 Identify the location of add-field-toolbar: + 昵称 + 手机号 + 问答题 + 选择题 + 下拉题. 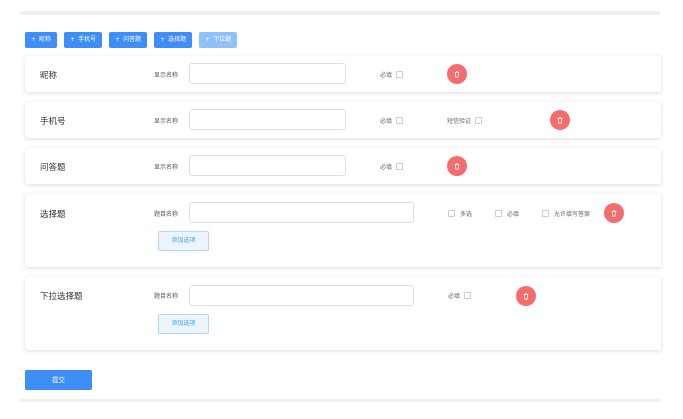
(131, 40).